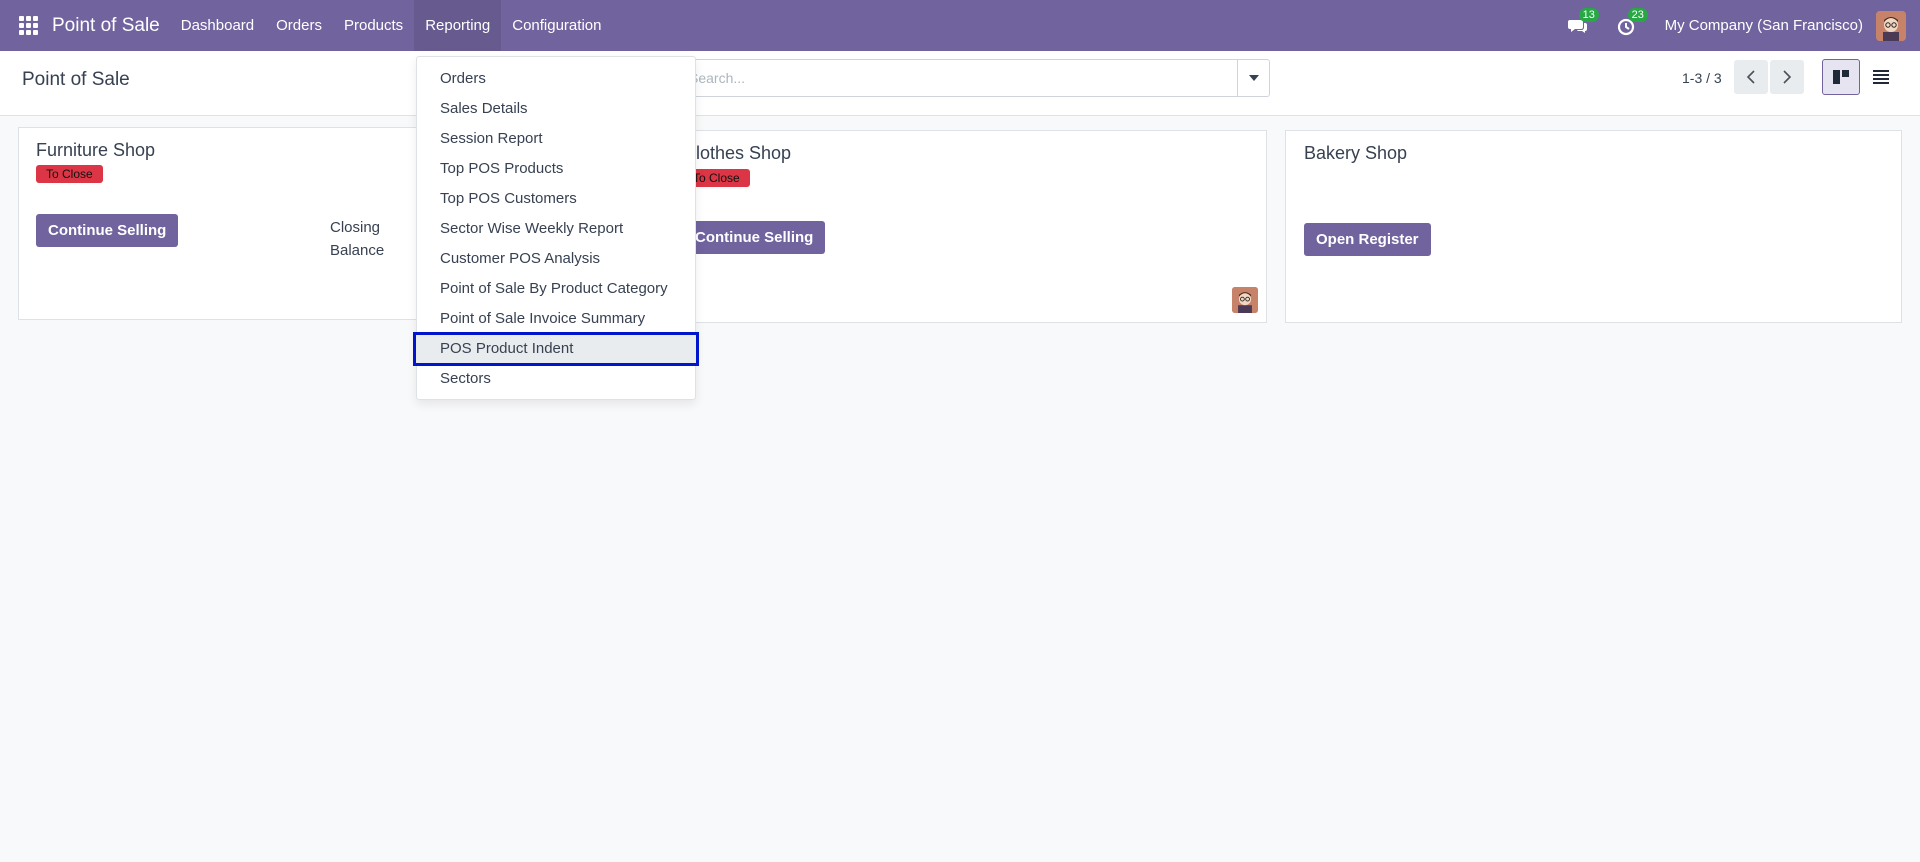 The width and height of the screenshot is (1920, 862). Describe the element at coordinates (217, 25) in the screenshot. I see `menu-dashboard: Dashboard` at that location.